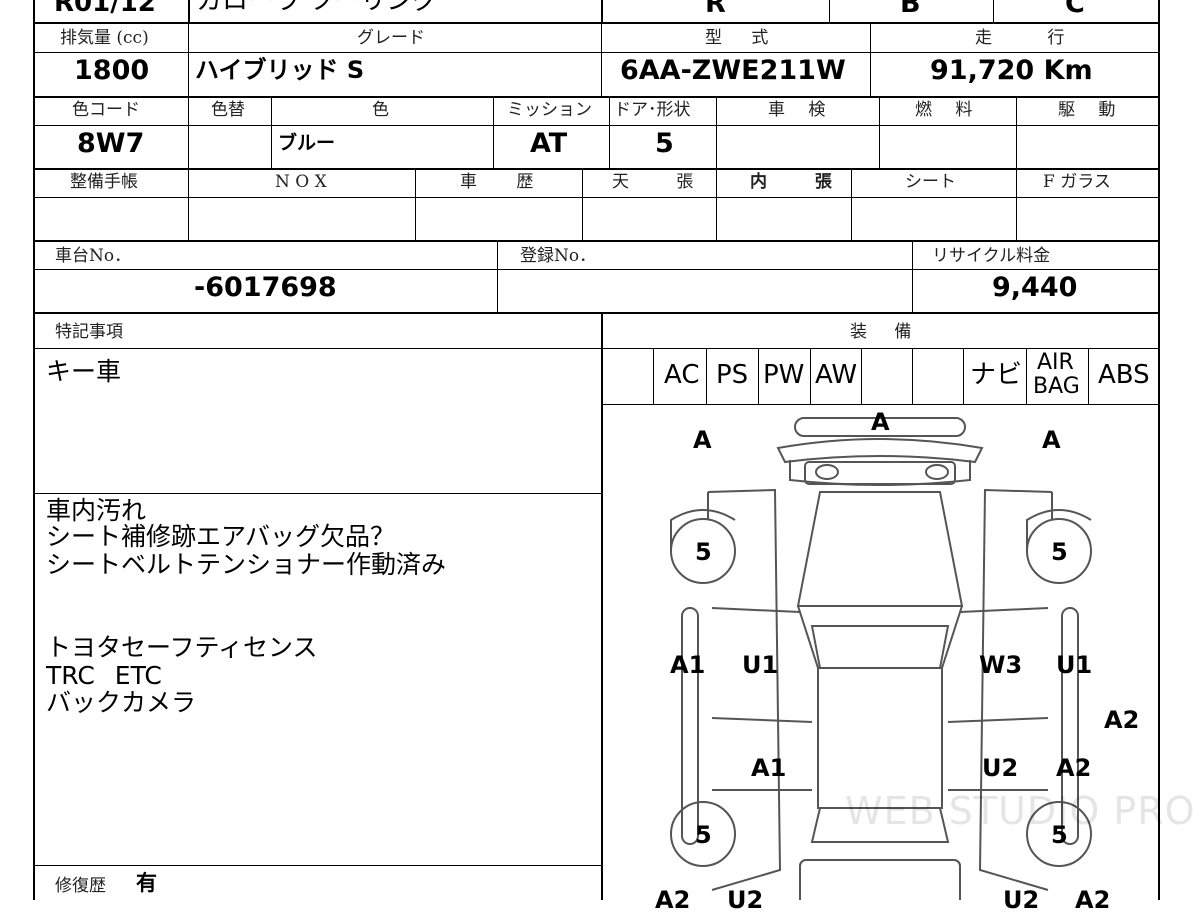 The image size is (1200, 914). What do you see at coordinates (1122, 720) in the screenshot?
I see `damage-right-a2: A2` at bounding box center [1122, 720].